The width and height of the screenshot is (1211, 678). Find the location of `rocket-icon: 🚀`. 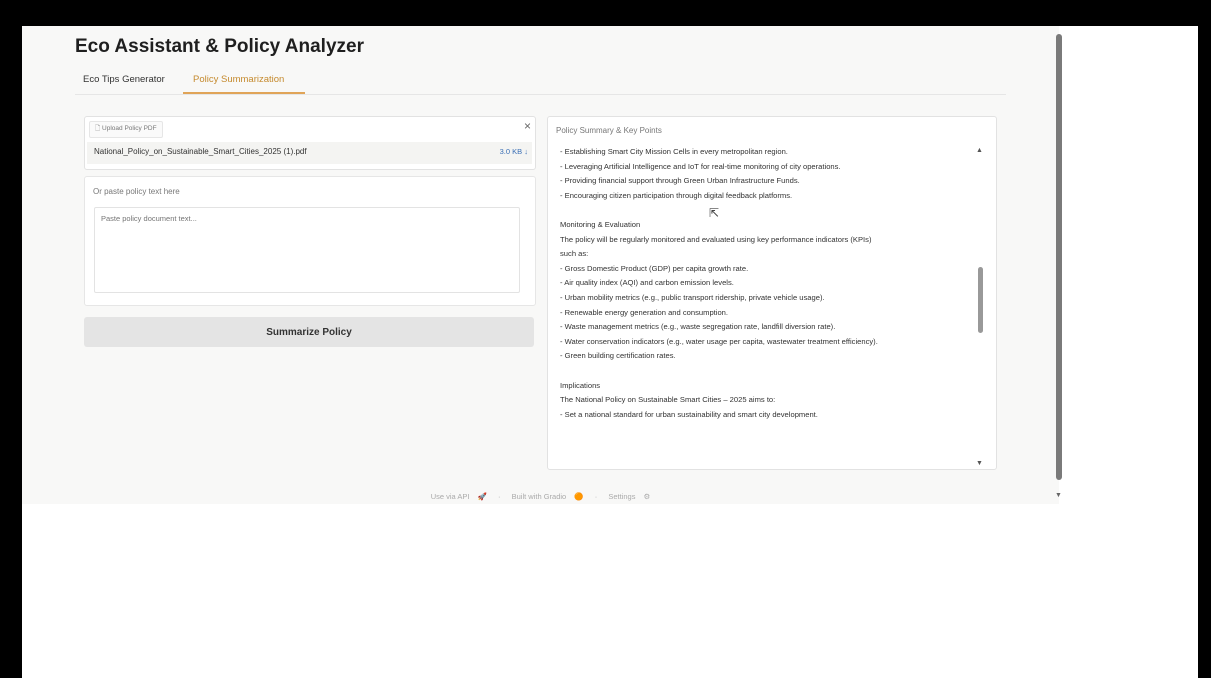

rocket-icon: 🚀 is located at coordinates (482, 496).